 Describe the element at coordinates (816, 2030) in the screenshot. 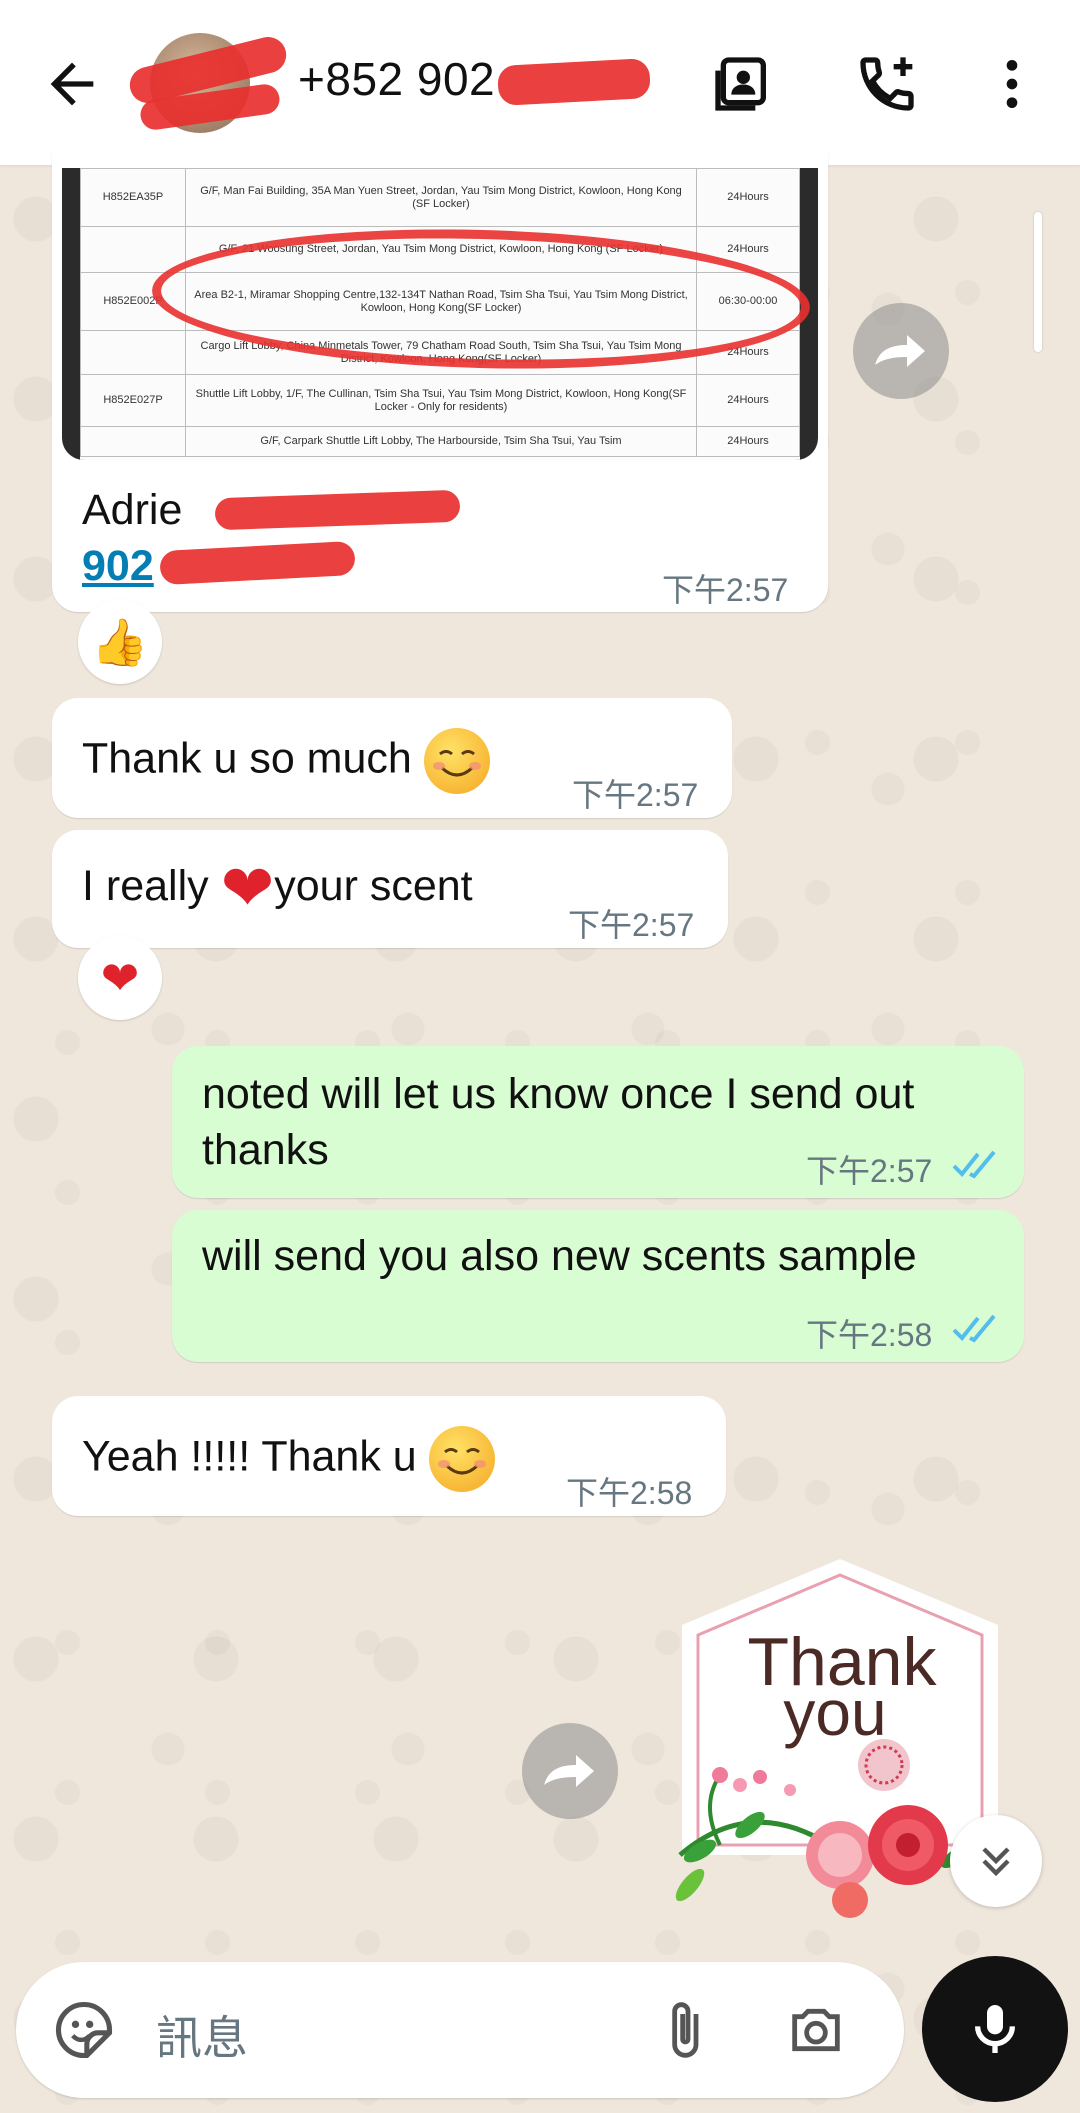

I see `camera-icon` at that location.